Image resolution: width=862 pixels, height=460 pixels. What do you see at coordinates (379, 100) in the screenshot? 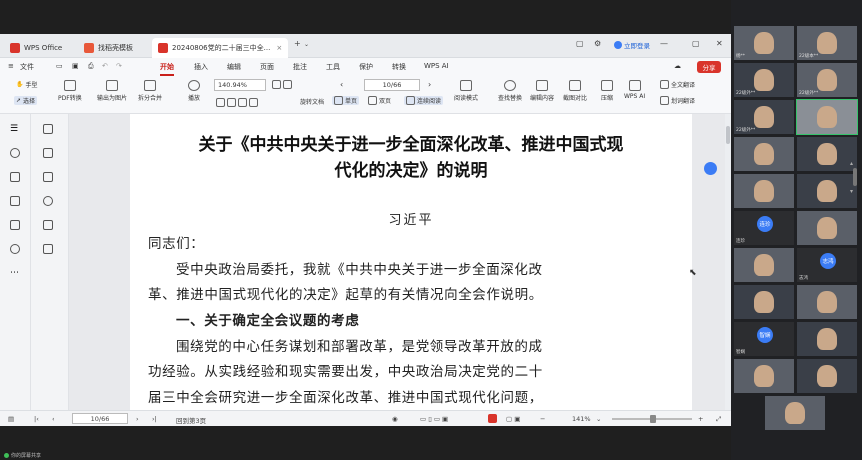
I see `double-page-button: 双页` at bounding box center [379, 100].